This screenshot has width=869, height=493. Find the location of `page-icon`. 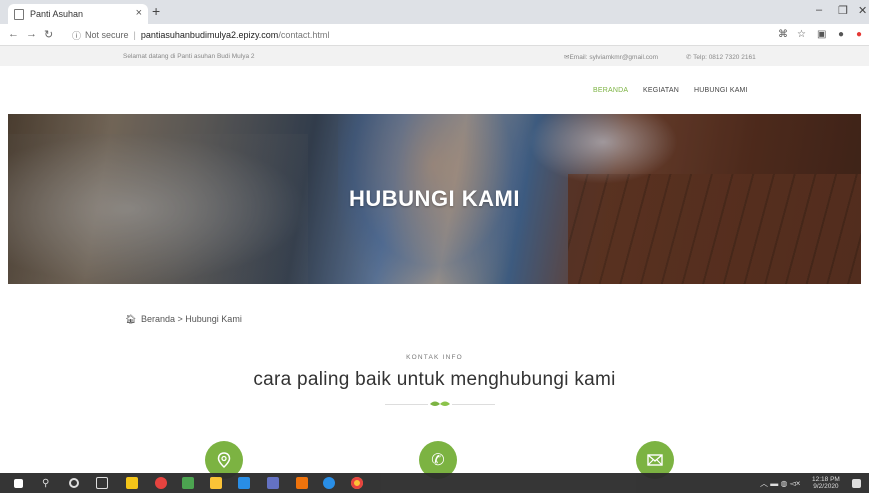

page-icon is located at coordinates (19, 14).